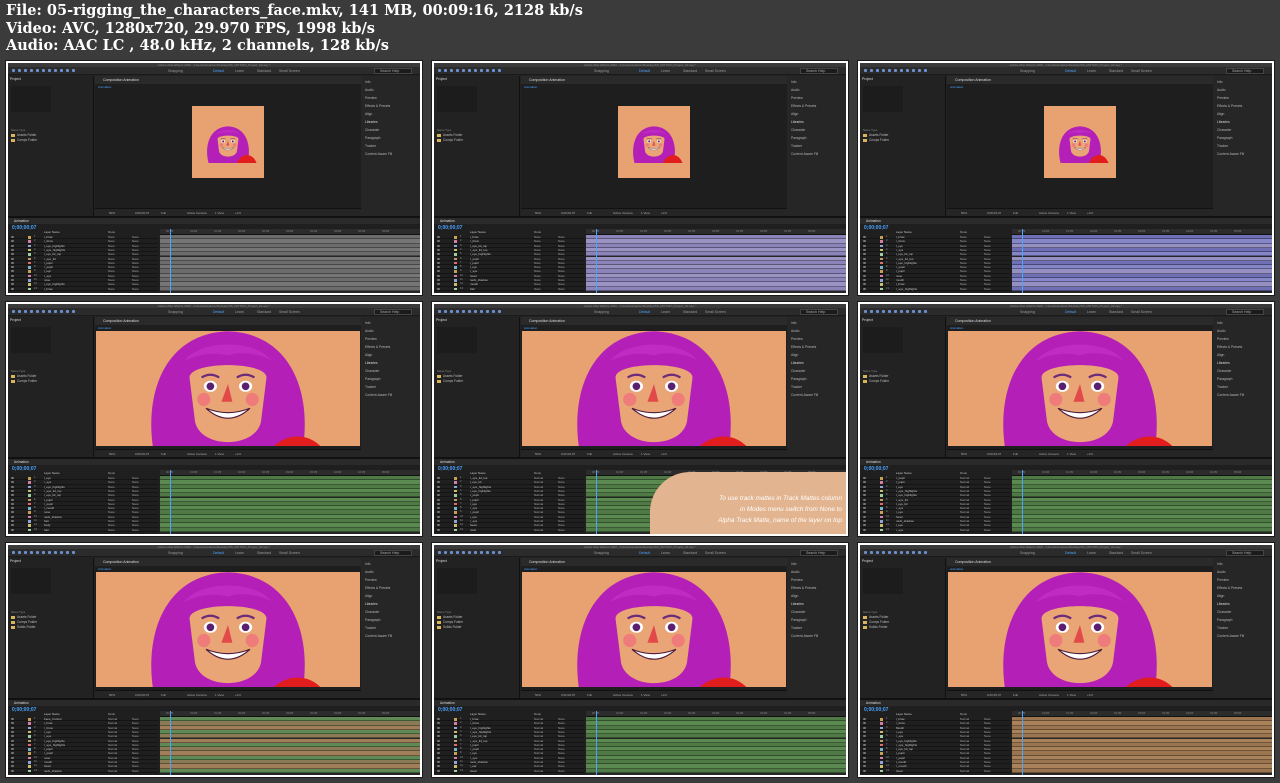 Image resolution: width=1280 pixels, height=783 pixels. What do you see at coordinates (61, 311) in the screenshot?
I see `stamp-tool-icon` at bounding box center [61, 311].